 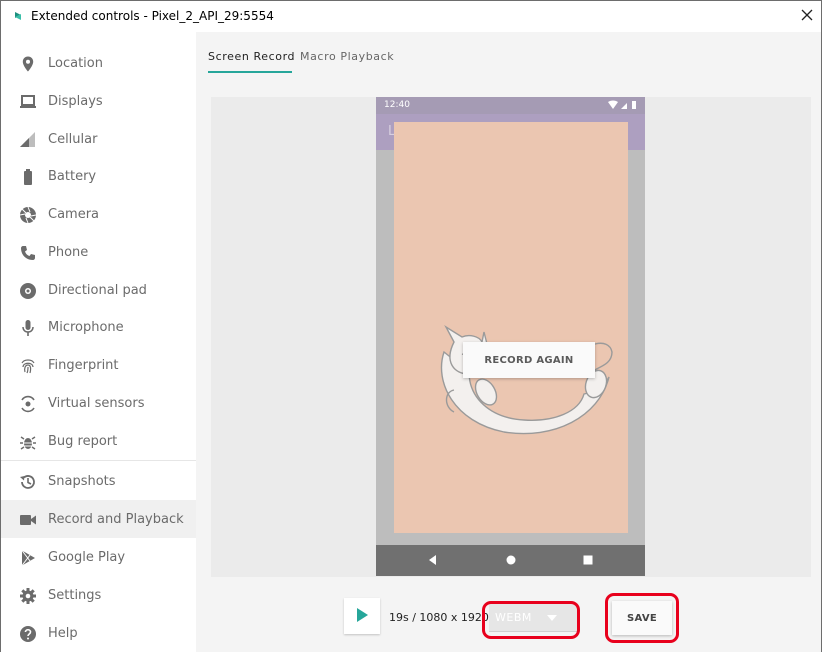 I want to click on close-icon, so click(x=807, y=15).